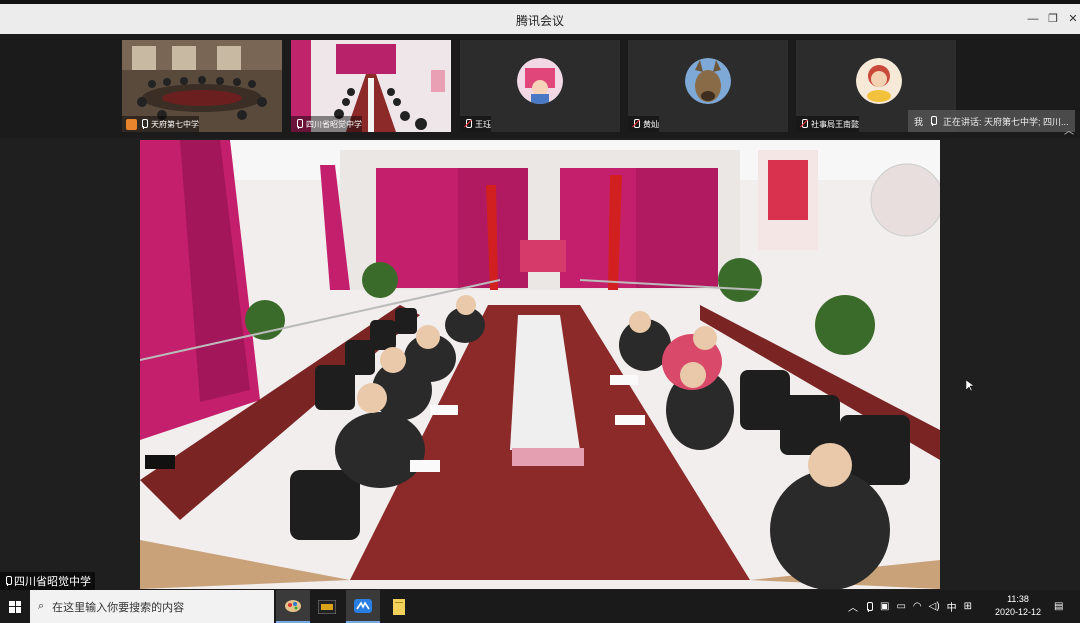  I want to click on me-label: 我, so click(919, 121).